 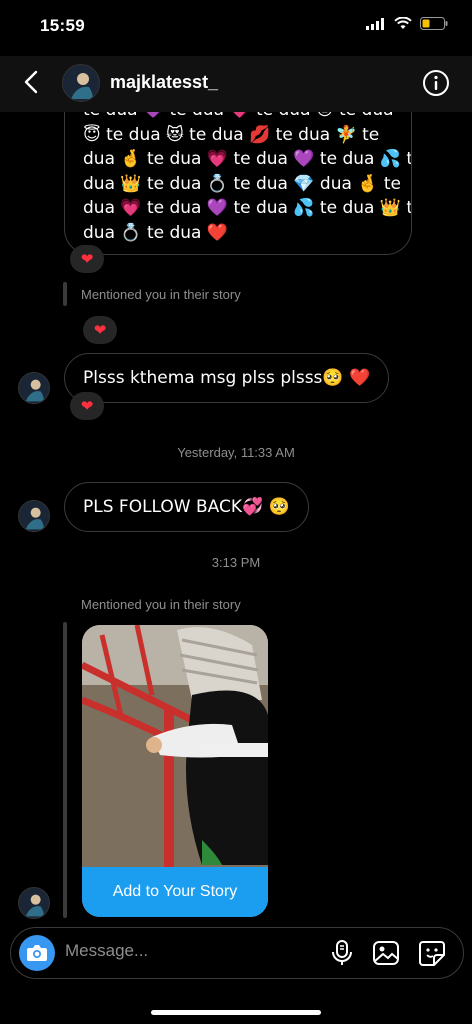 I want to click on back-button-layer, so click(x=31, y=84).